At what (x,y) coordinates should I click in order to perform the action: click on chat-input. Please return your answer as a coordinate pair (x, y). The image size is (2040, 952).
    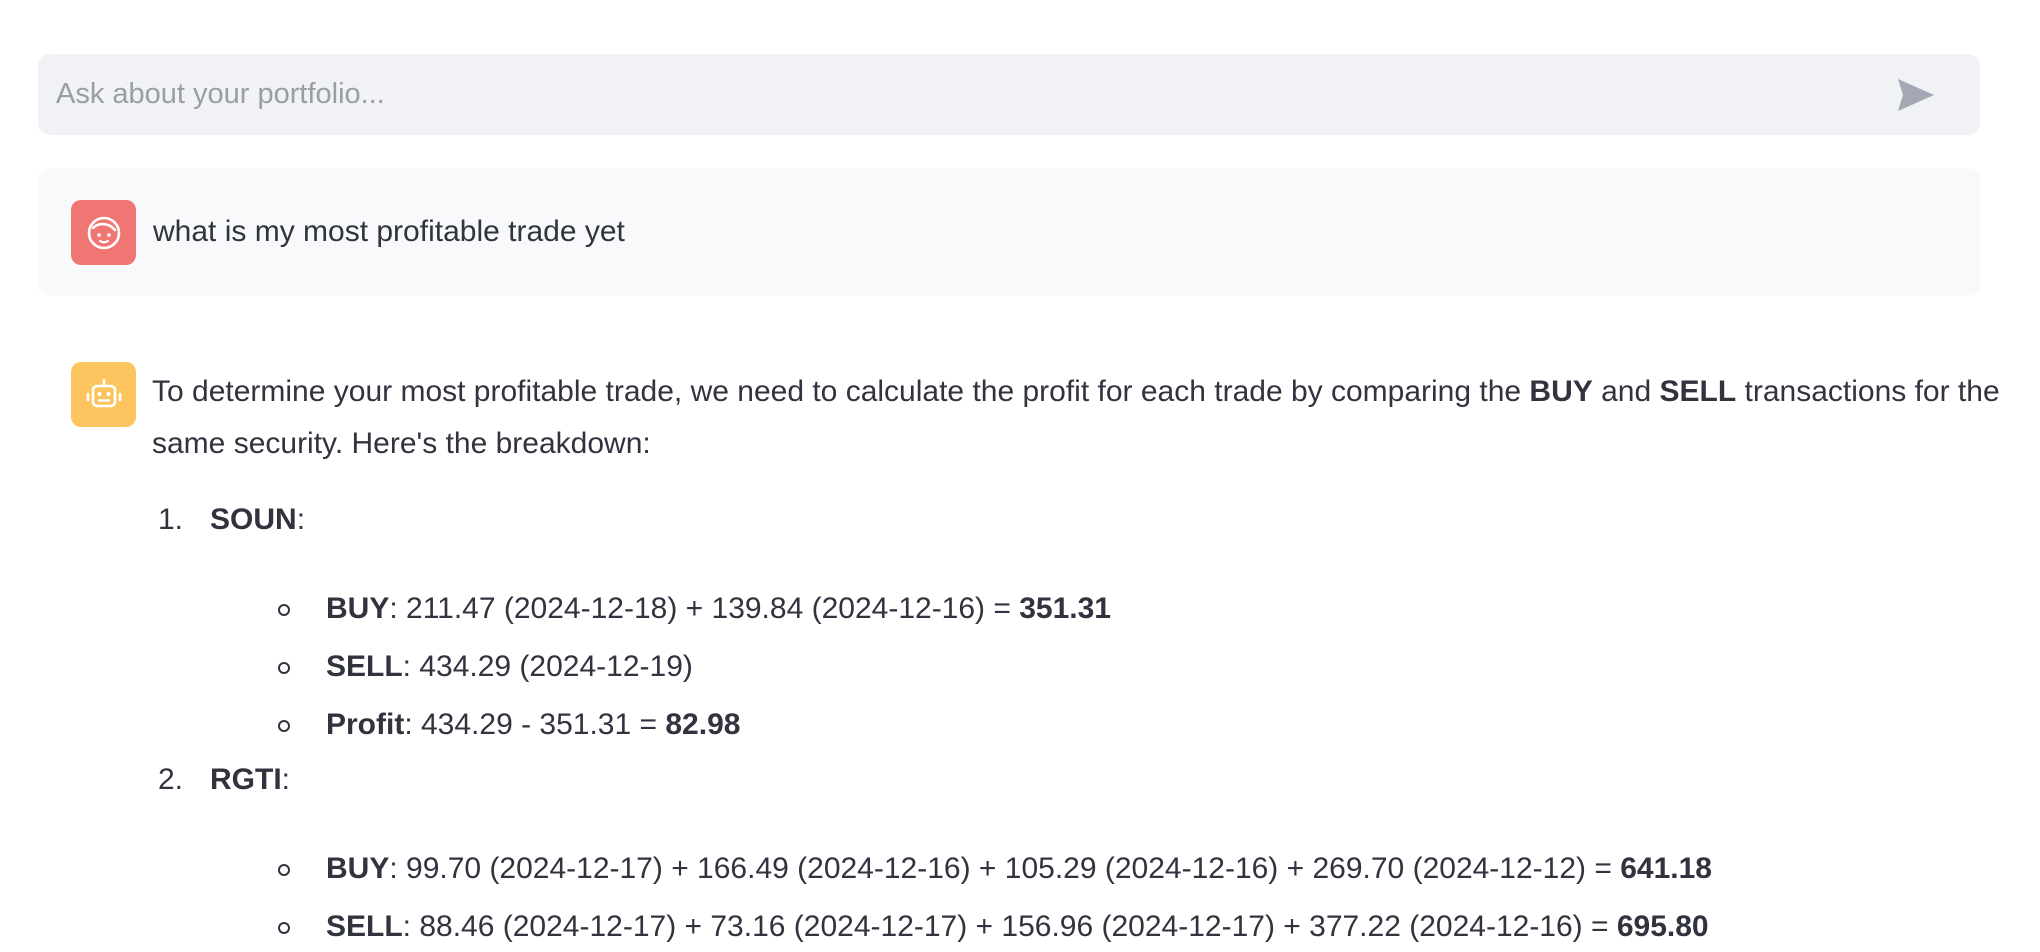
    Looking at the image, I should click on (962, 94).